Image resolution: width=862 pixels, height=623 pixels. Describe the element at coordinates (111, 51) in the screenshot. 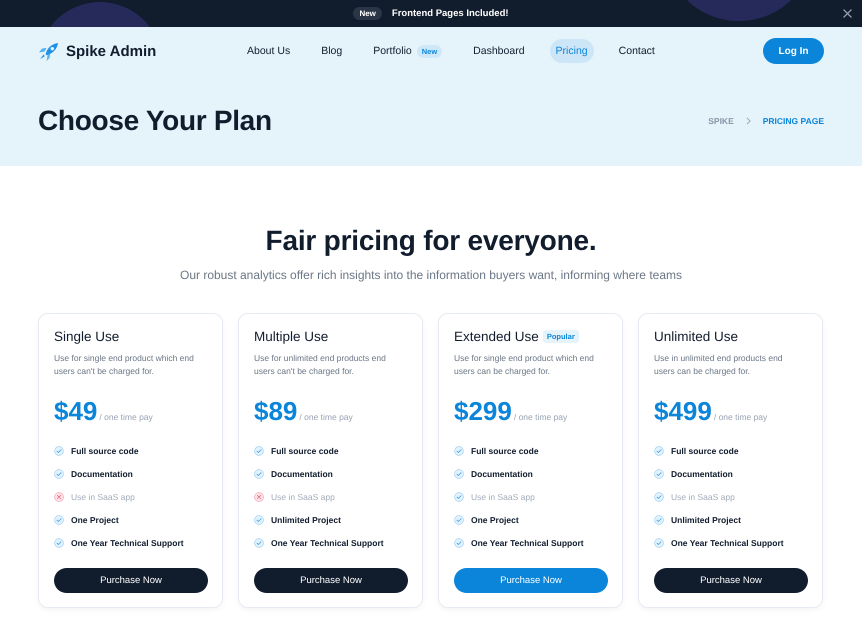

I see `logo-text: Spike Admin` at that location.